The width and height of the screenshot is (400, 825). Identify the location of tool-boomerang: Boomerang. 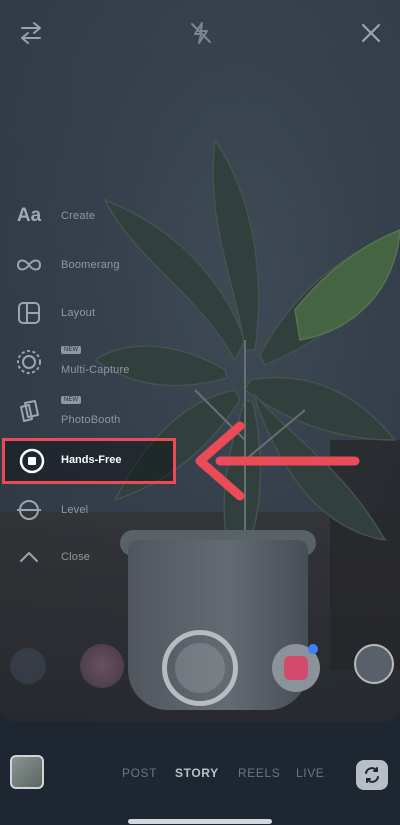
(100, 265).